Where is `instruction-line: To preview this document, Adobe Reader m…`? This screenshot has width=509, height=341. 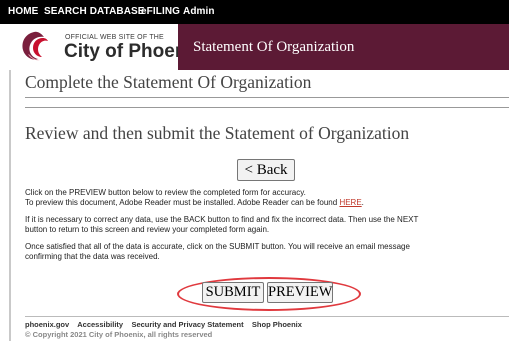 instruction-line: To preview this document, Adobe Reader m… is located at coordinates (267, 203).